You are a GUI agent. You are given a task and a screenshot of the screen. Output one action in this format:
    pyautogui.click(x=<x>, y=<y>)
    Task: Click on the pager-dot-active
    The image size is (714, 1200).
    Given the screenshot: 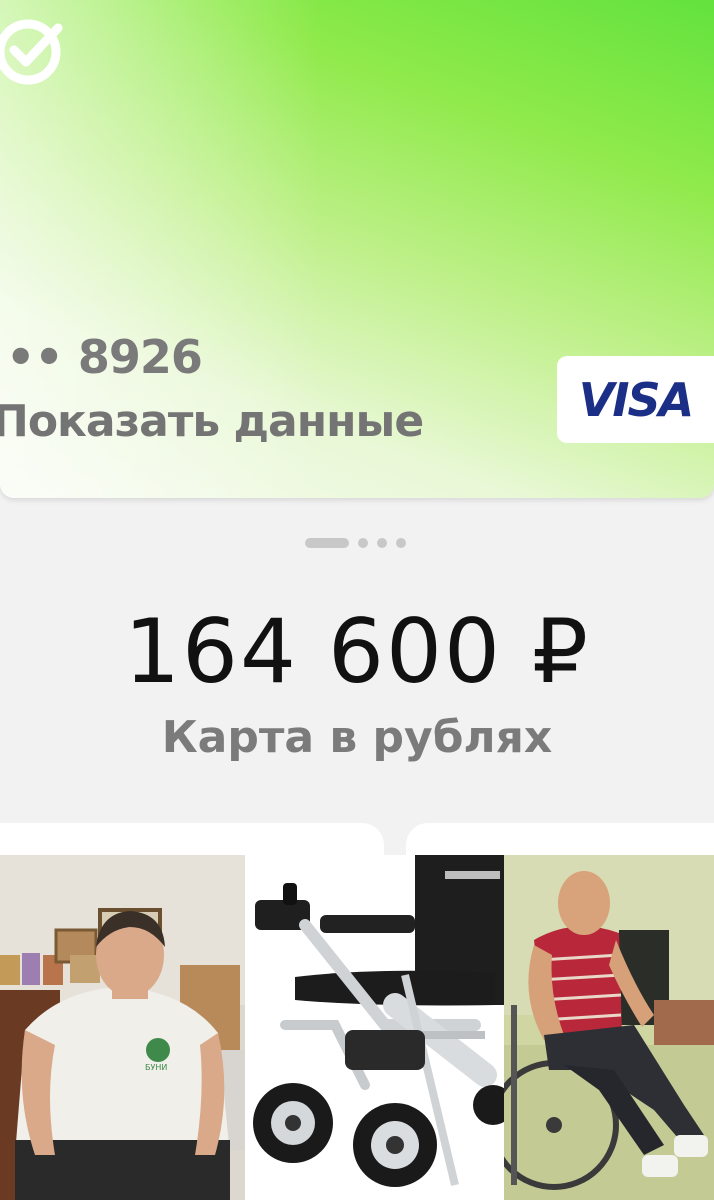 What is the action you would take?
    pyautogui.click(x=327, y=543)
    